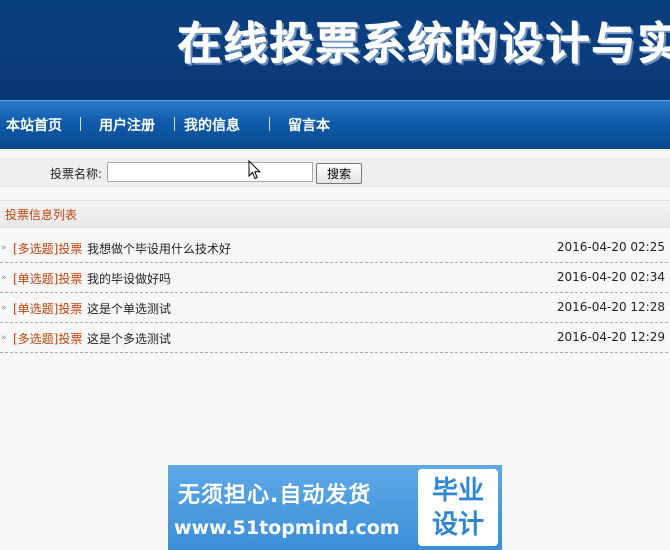  Describe the element at coordinates (76, 174) in the screenshot. I see `search-label: 投票名称:` at that location.